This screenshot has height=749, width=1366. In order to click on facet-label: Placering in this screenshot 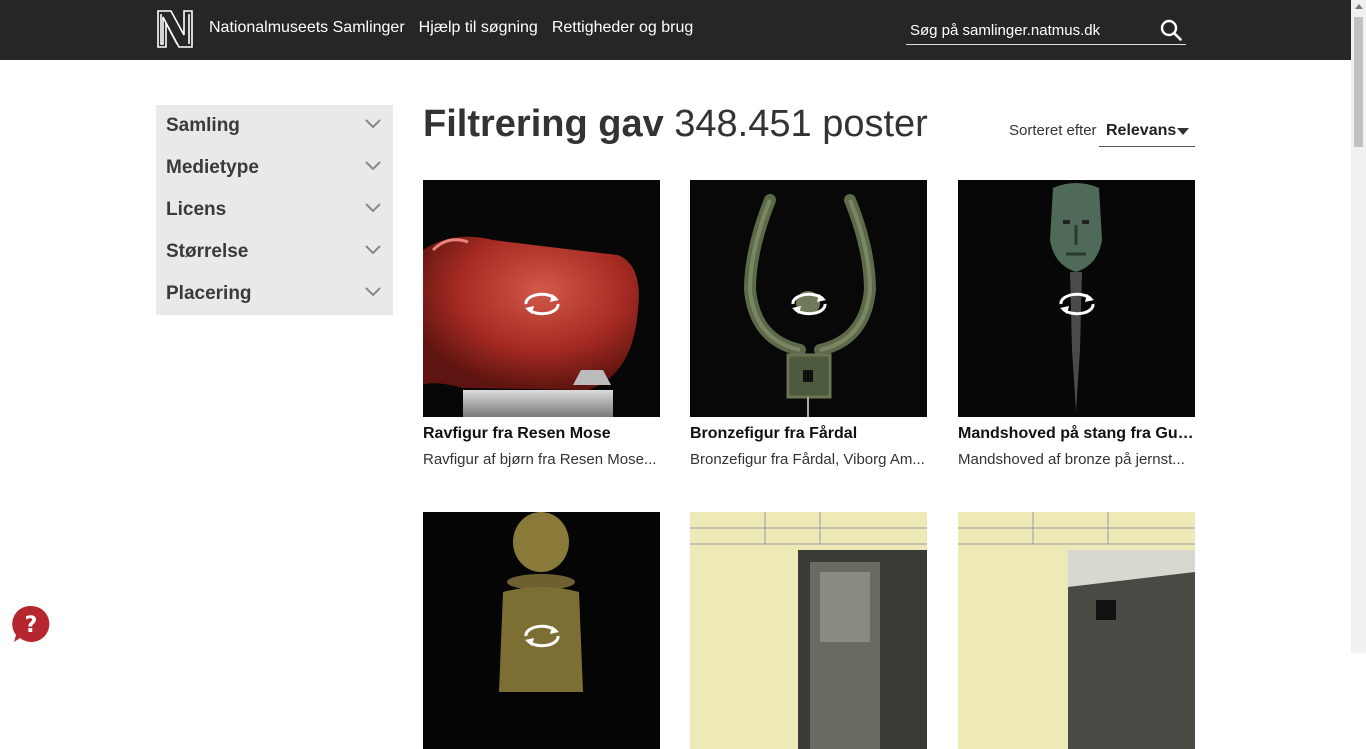, I will do `click(209, 293)`.